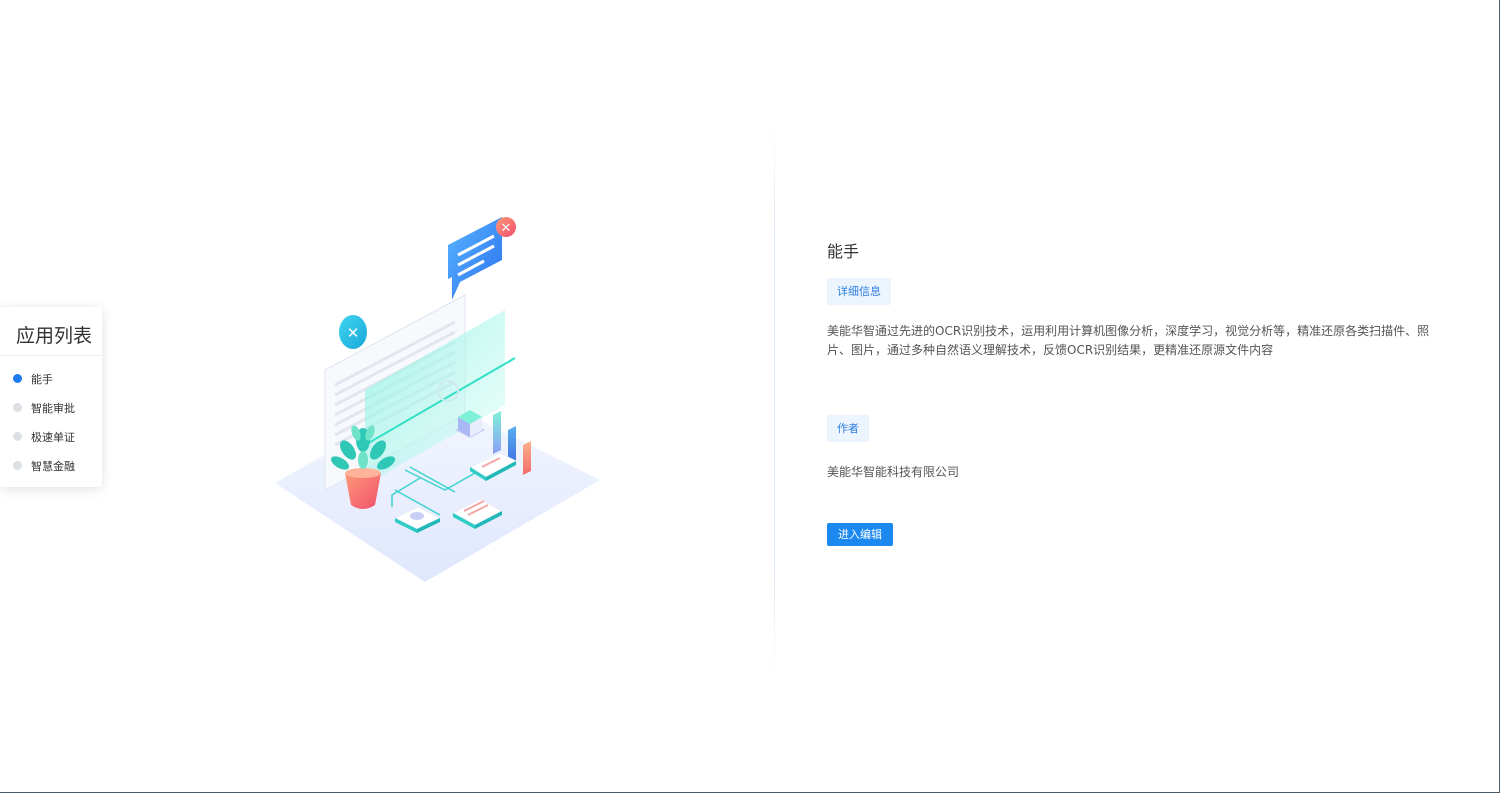 The height and width of the screenshot is (793, 1500). Describe the element at coordinates (774, 400) in the screenshot. I see `vertical-divider` at that location.